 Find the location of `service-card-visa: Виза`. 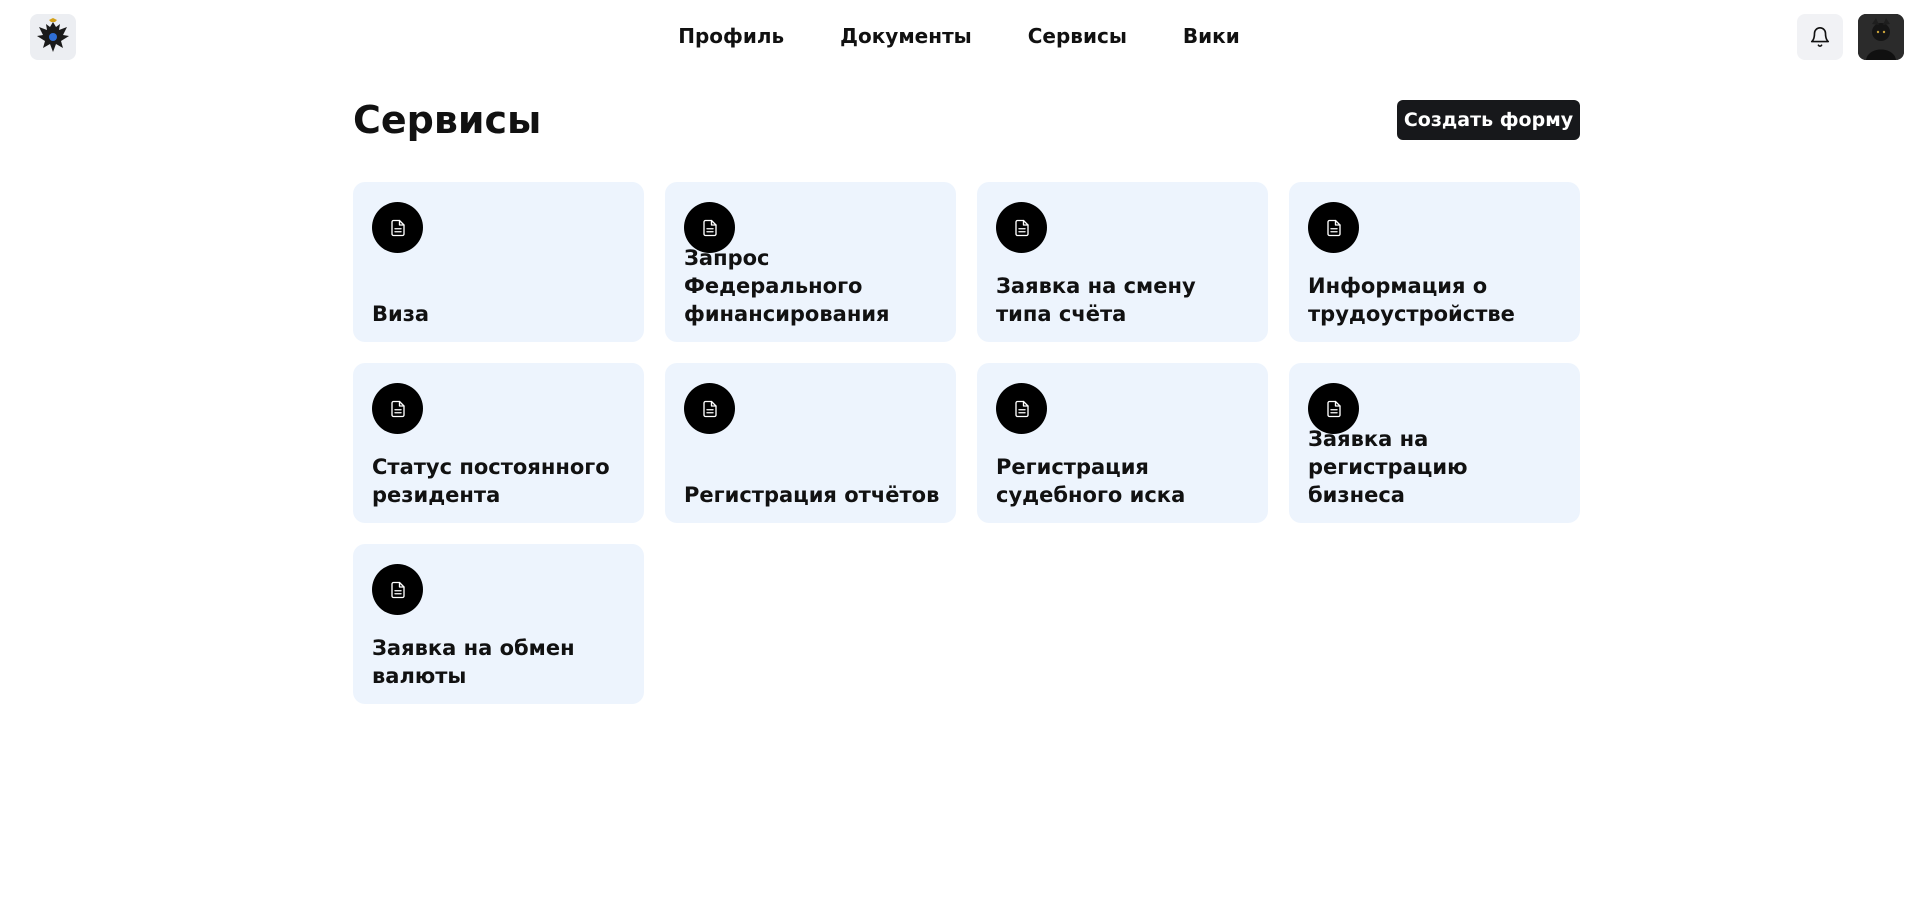

service-card-visa: Виза is located at coordinates (498, 262).